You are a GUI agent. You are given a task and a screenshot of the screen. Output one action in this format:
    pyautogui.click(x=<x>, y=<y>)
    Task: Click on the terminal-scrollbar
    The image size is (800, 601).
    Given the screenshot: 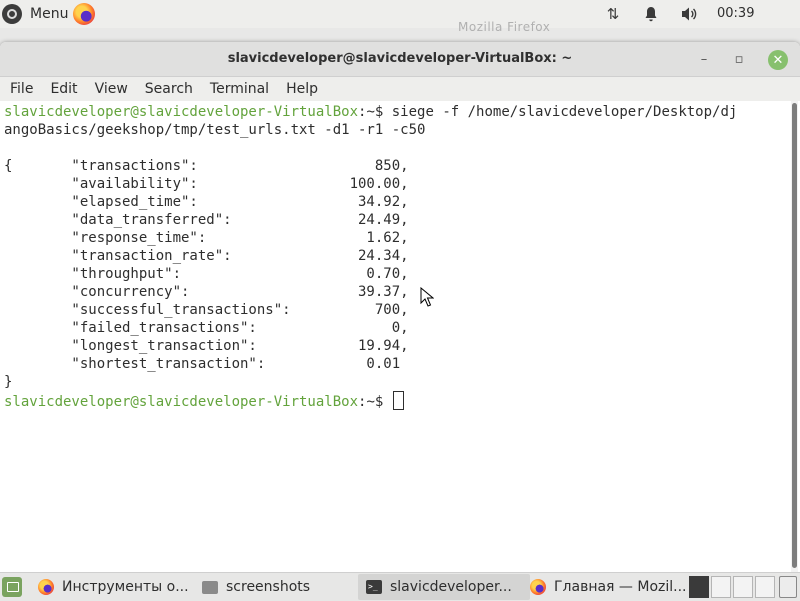 What is the action you would take?
    pyautogui.click(x=794, y=336)
    